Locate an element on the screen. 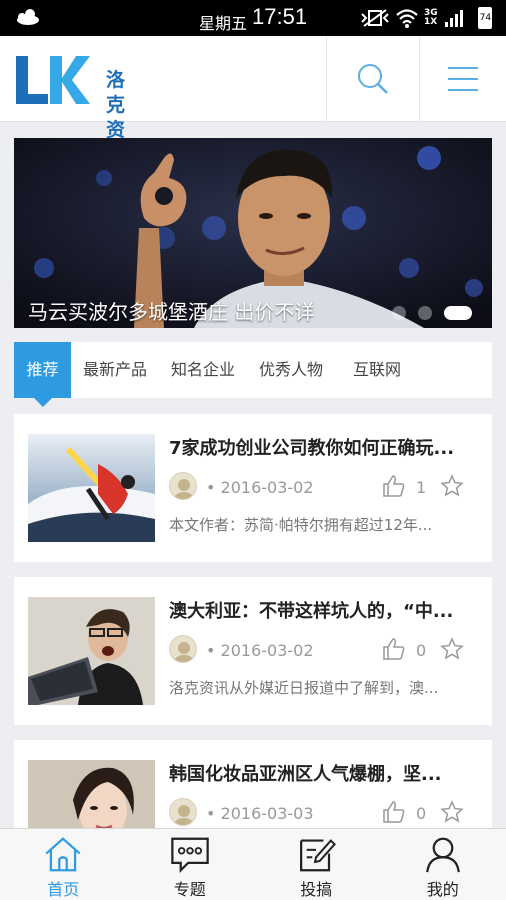 Image resolution: width=506 pixels, height=900 pixels. battery-icon: 74 is located at coordinates (484, 18).